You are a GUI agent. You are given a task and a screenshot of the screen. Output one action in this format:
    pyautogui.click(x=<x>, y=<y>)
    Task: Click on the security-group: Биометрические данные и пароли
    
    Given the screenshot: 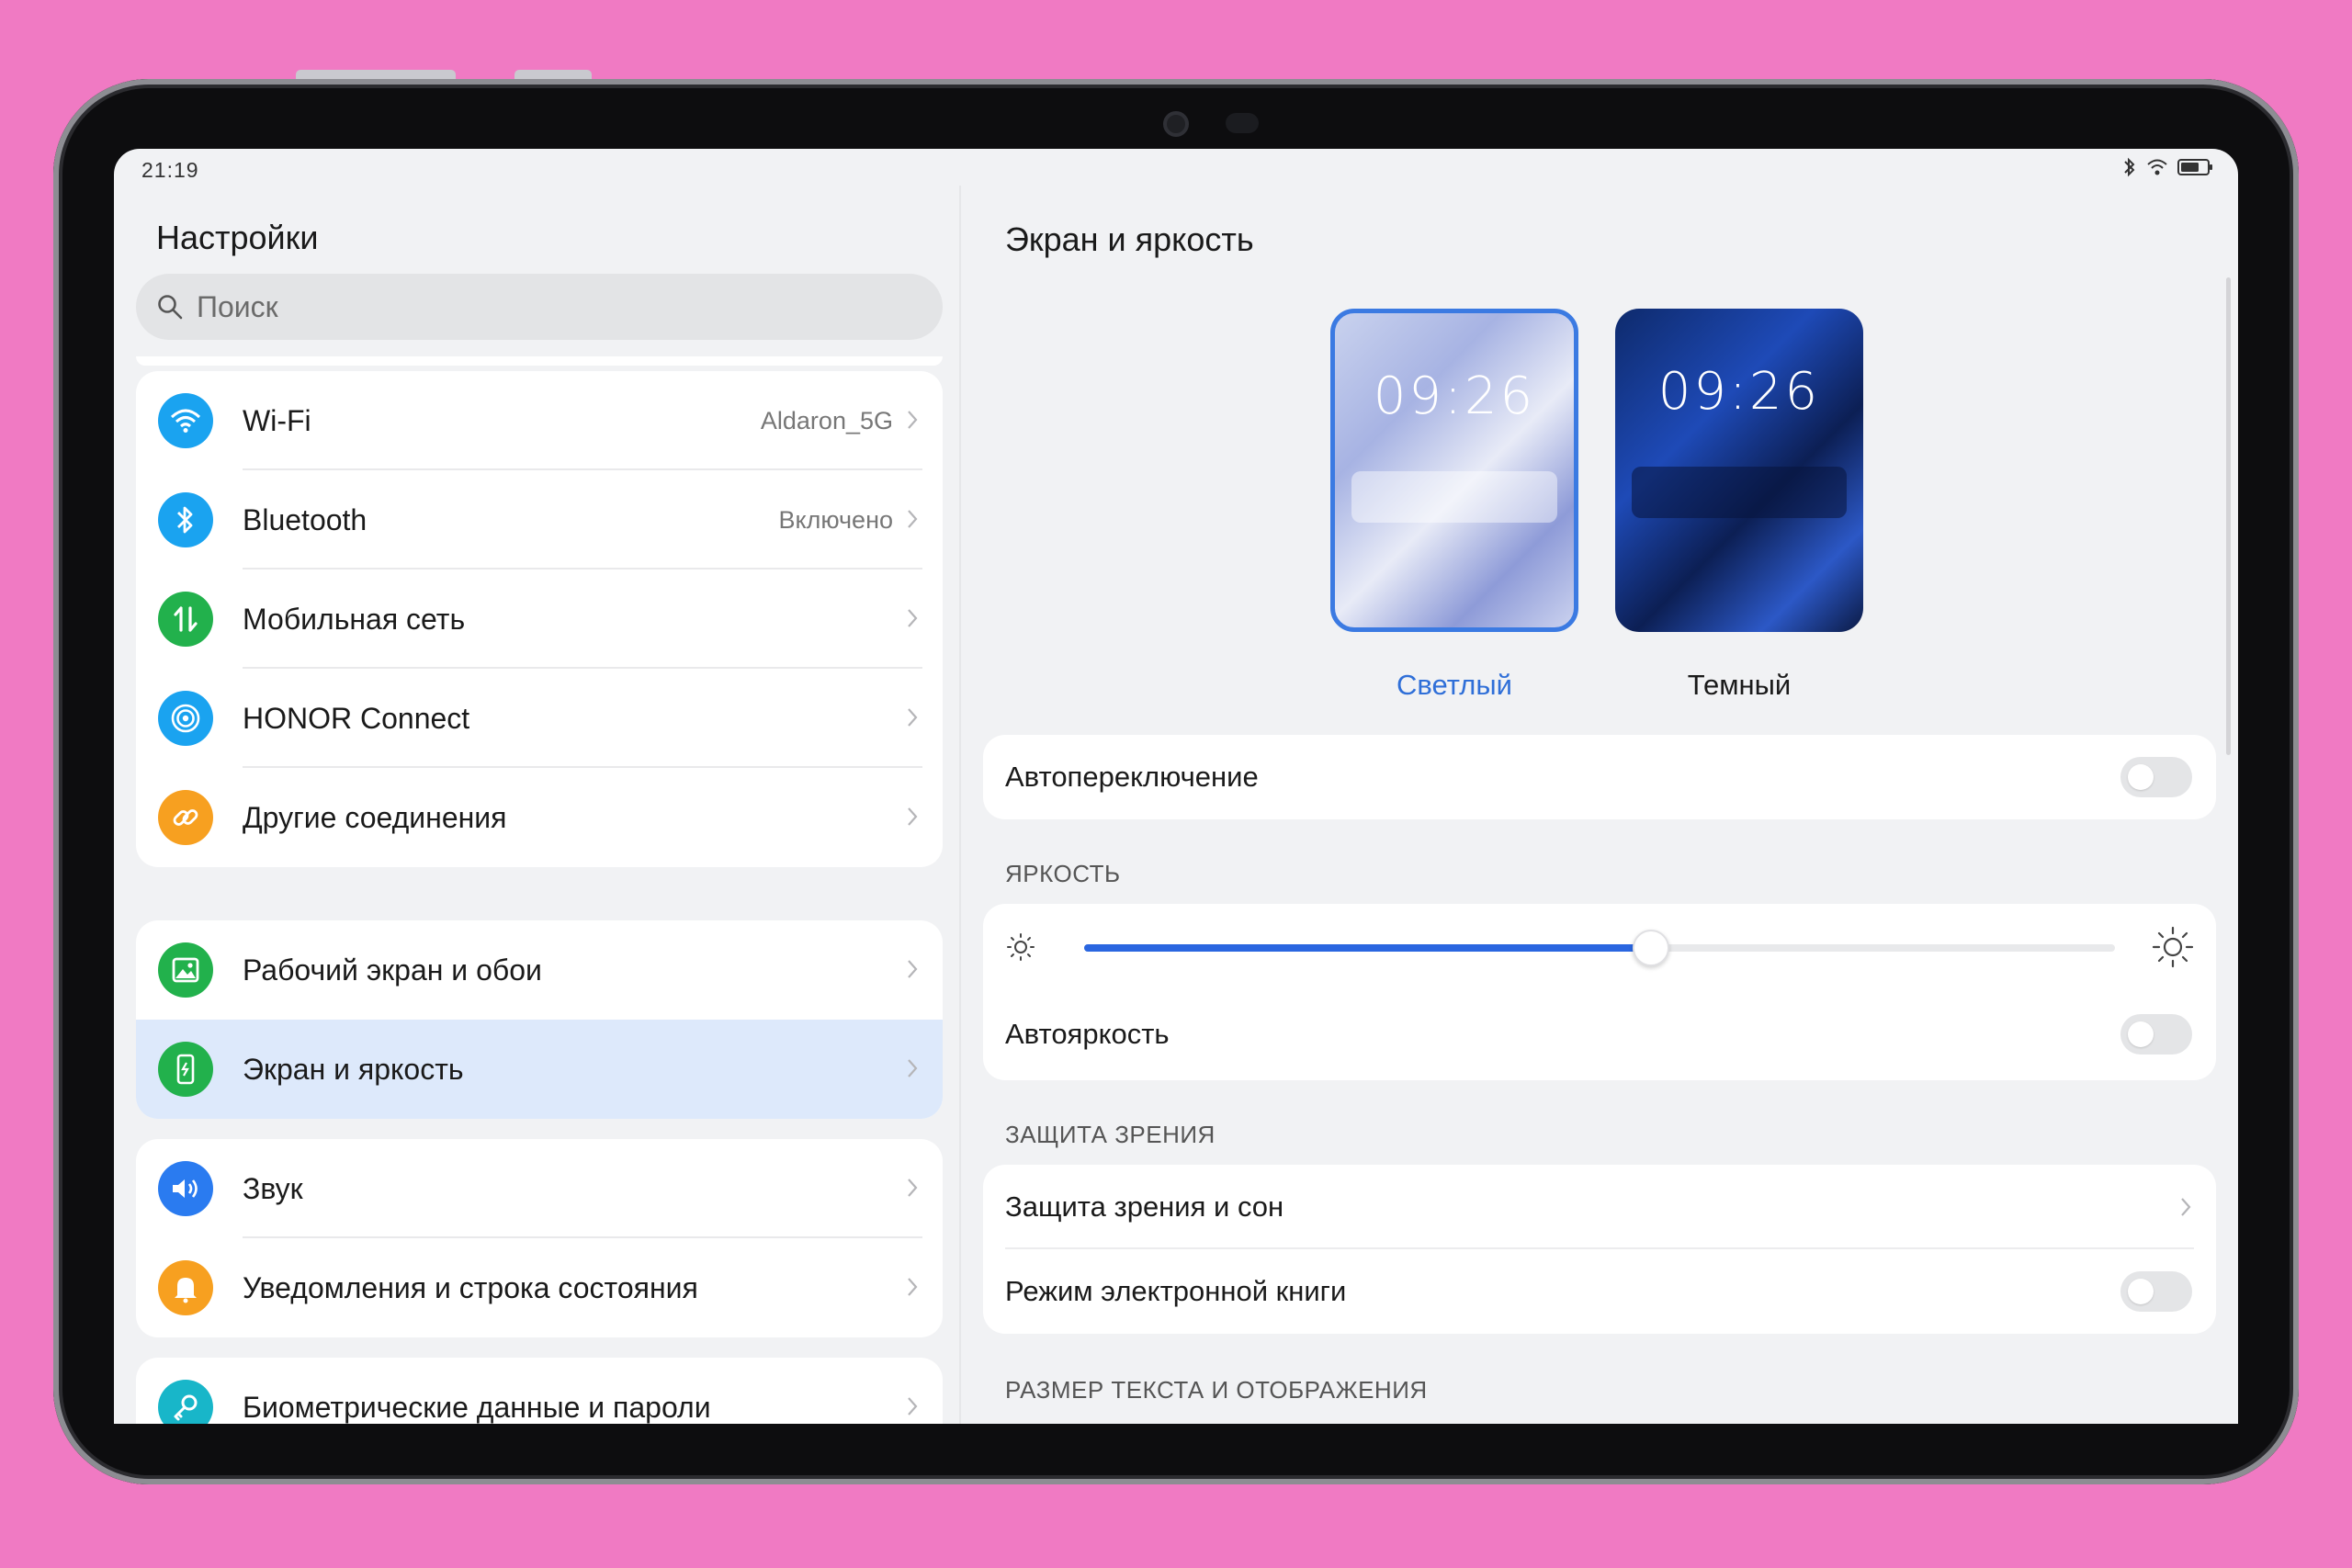 What is the action you would take?
    pyautogui.click(x=539, y=1391)
    